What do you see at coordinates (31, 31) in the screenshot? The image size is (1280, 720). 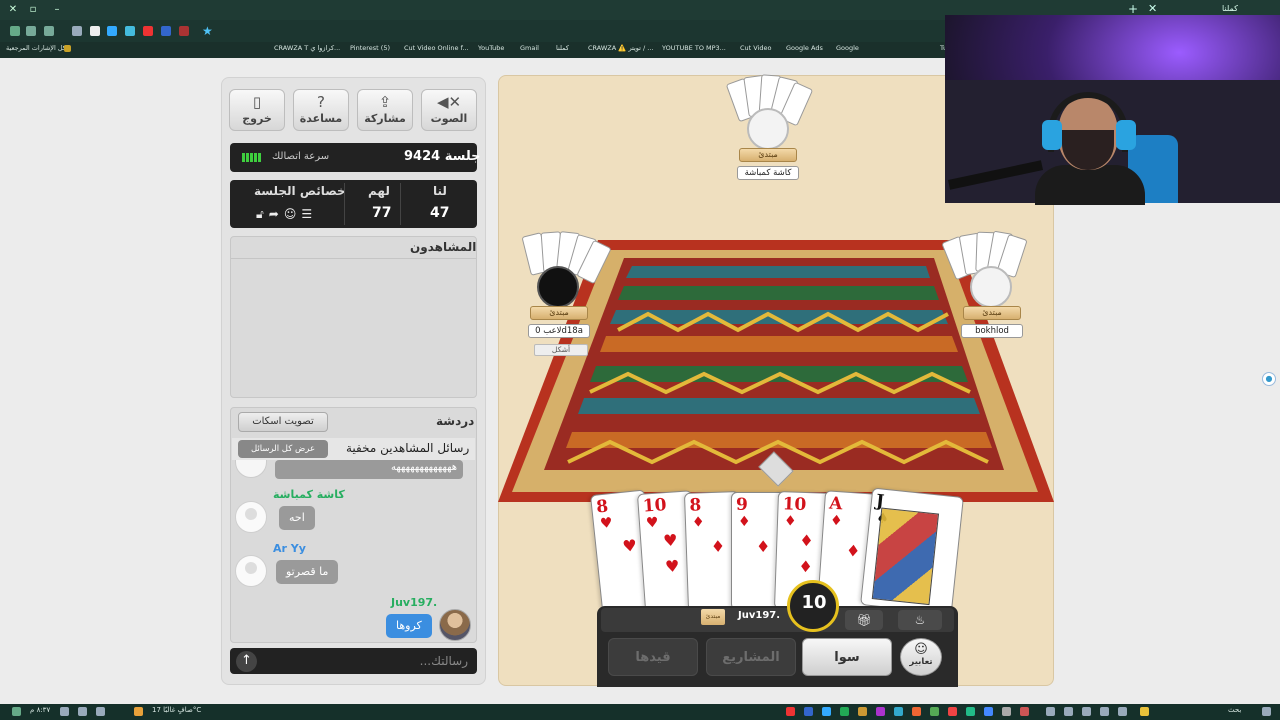 I see `extensions-icon` at bounding box center [31, 31].